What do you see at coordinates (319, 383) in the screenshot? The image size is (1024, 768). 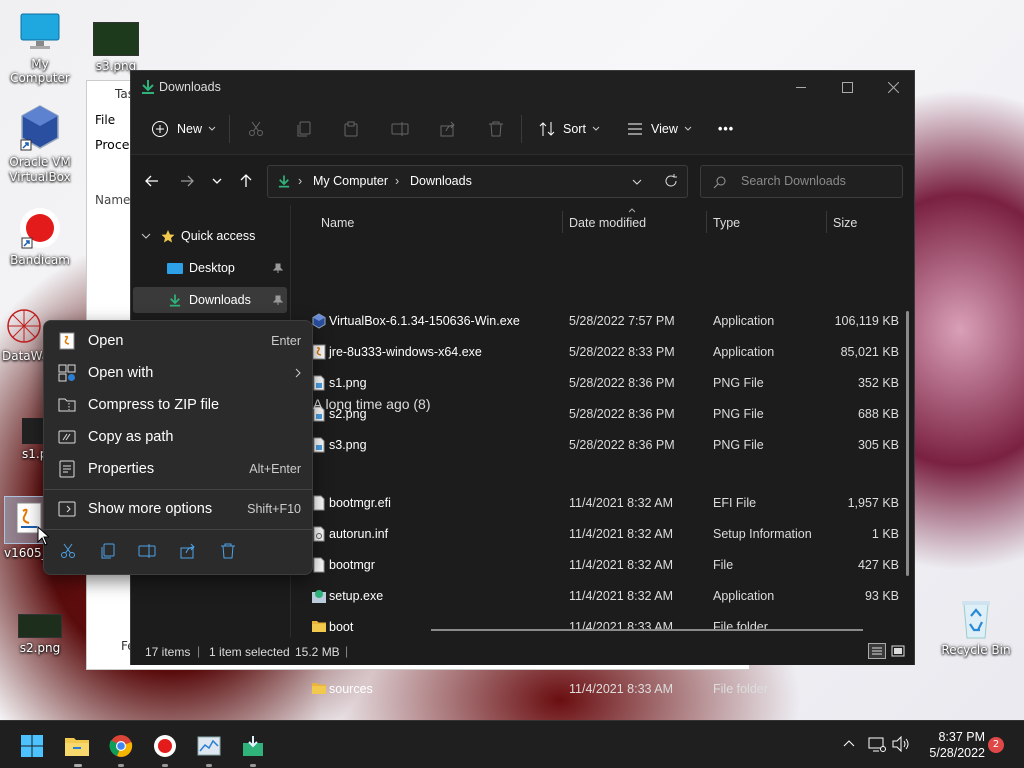 I see `image-file-icon` at bounding box center [319, 383].